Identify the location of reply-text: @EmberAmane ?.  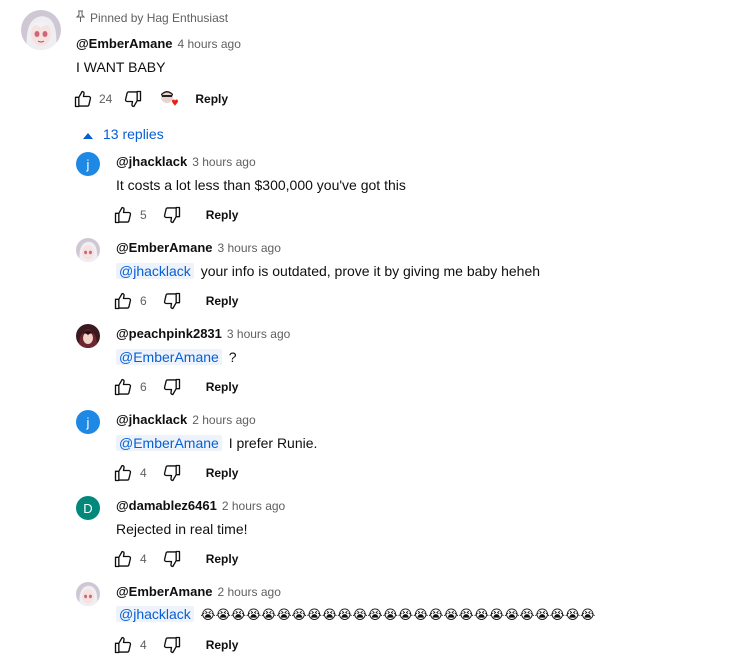
(176, 357).